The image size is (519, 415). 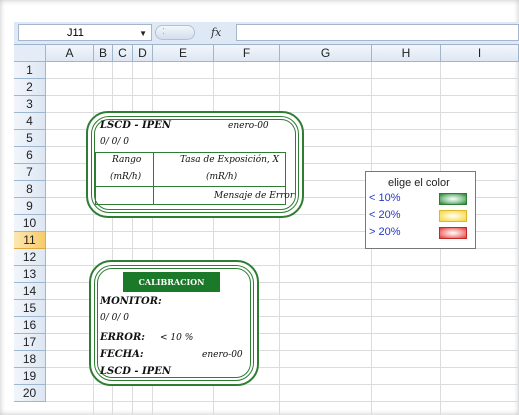 What do you see at coordinates (30, 393) in the screenshot?
I see `row-header-20: 20` at bounding box center [30, 393].